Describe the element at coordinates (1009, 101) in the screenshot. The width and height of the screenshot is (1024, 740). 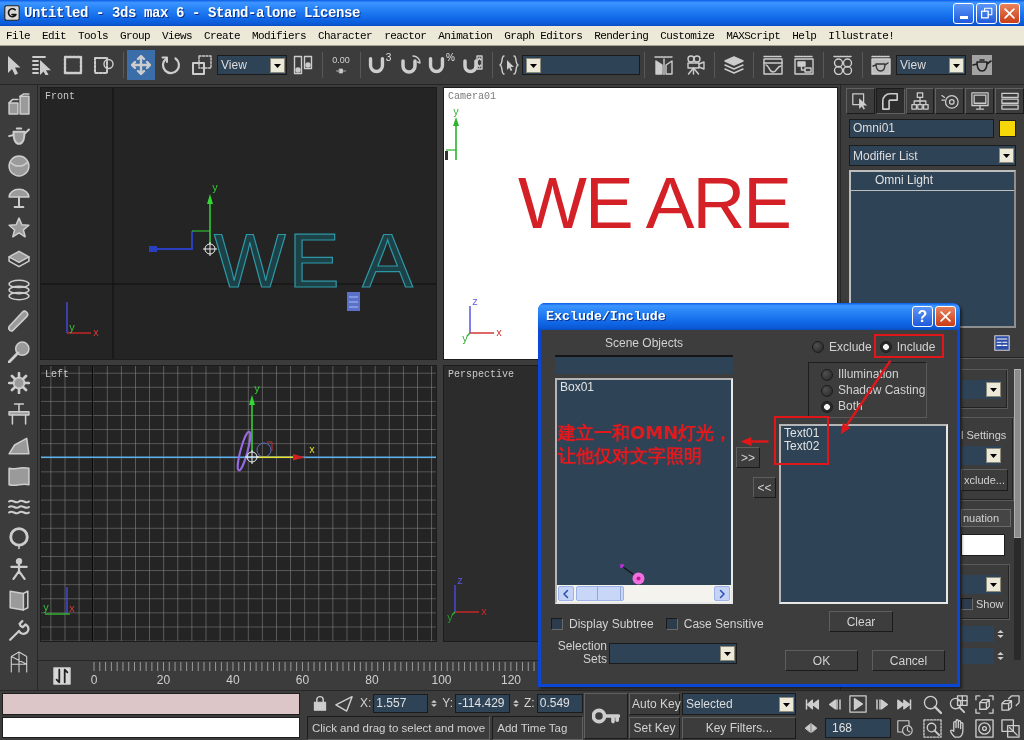
I see `utilities-tab` at that location.